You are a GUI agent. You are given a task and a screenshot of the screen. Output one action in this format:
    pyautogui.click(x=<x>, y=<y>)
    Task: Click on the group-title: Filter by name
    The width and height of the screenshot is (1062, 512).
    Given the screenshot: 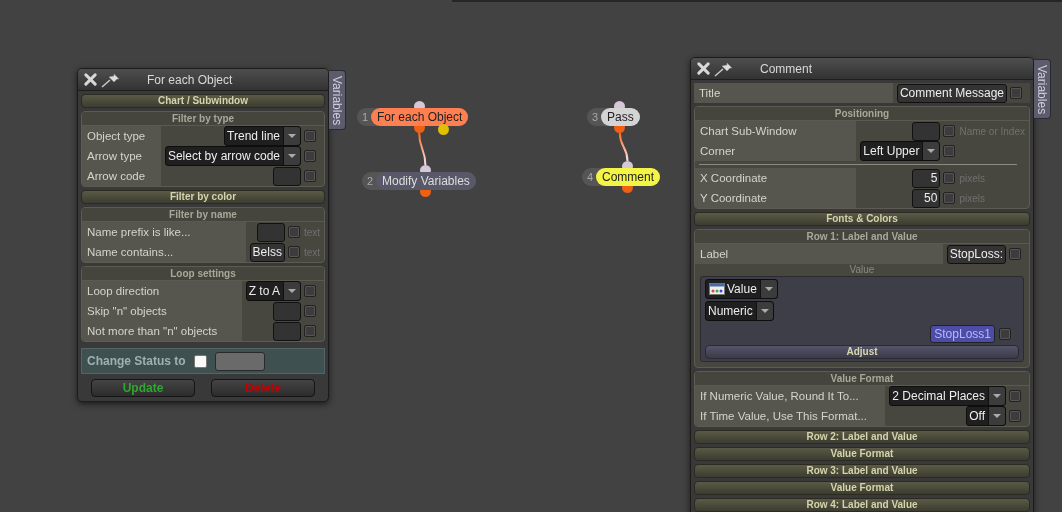 What is the action you would take?
    pyautogui.click(x=203, y=215)
    